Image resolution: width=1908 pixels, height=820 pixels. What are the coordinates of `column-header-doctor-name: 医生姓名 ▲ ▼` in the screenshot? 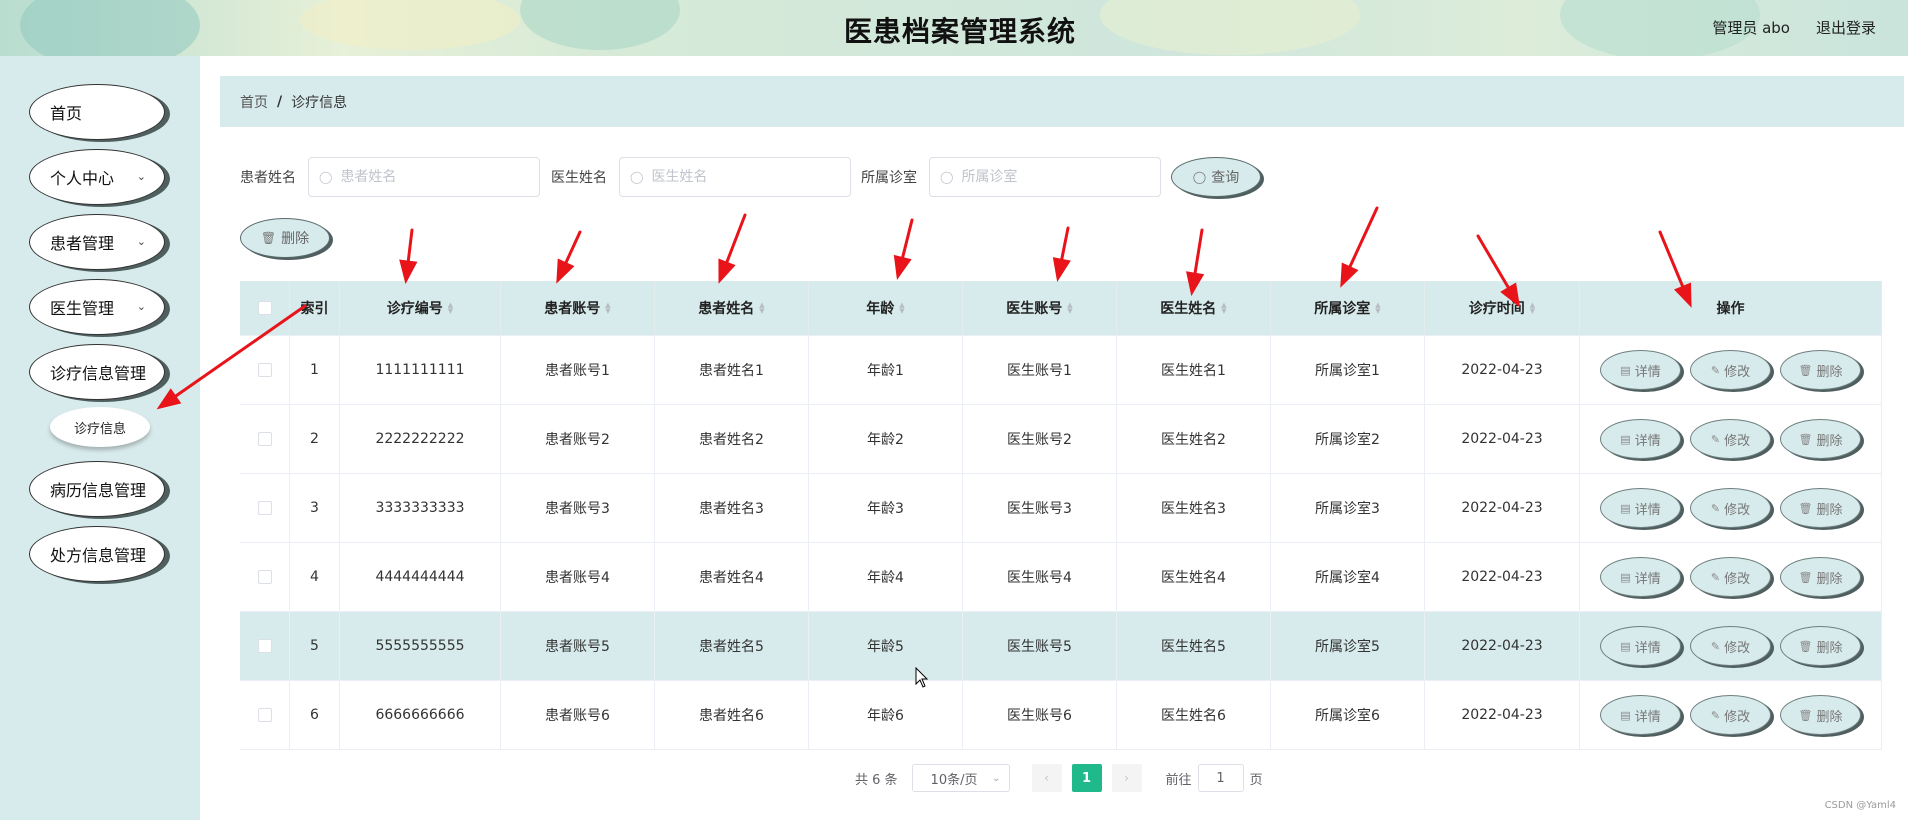 It's located at (1194, 308).